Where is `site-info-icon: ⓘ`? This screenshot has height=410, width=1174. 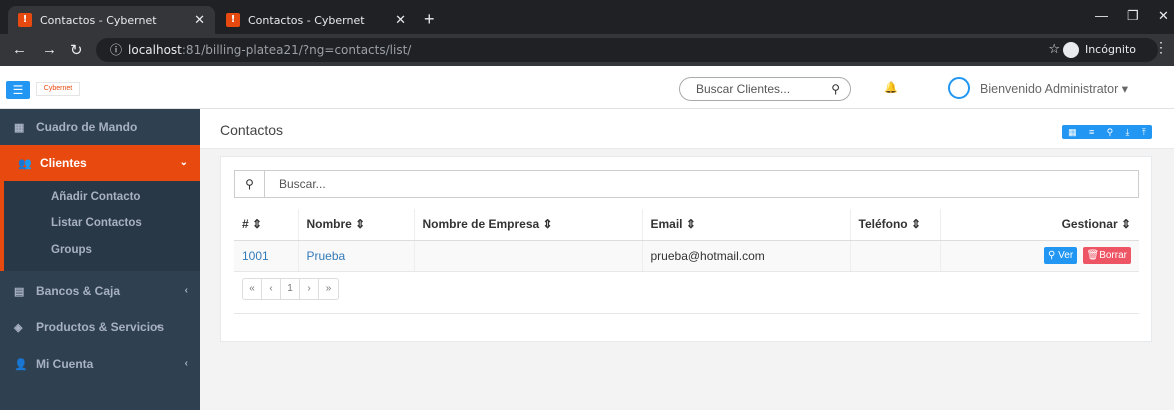 site-info-icon: ⓘ is located at coordinates (116, 50).